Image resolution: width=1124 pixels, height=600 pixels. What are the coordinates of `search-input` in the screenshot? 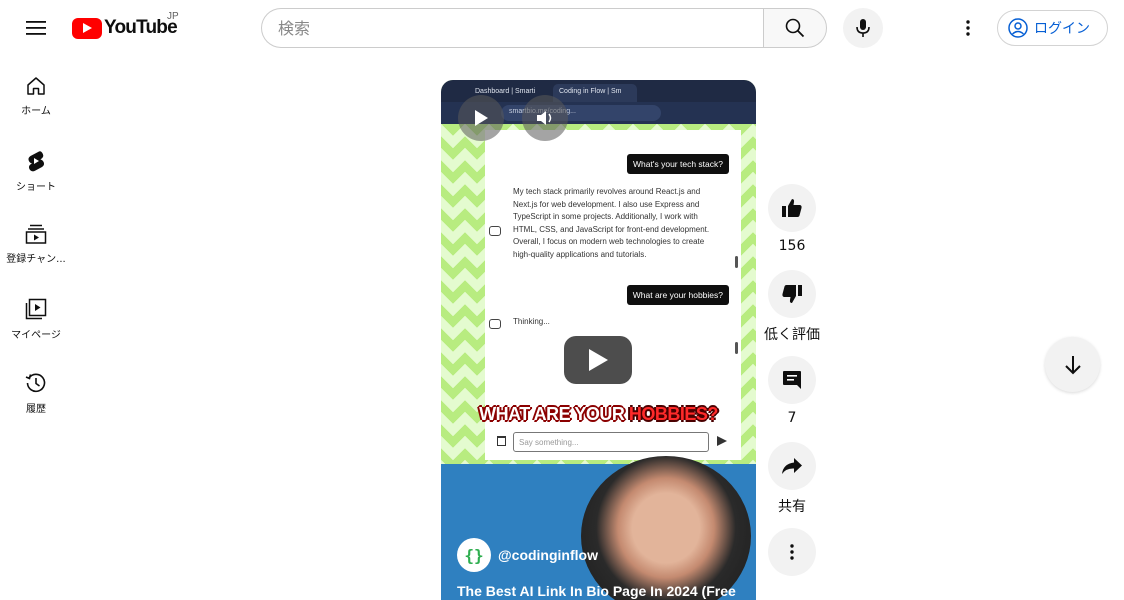 It's located at (521, 28).